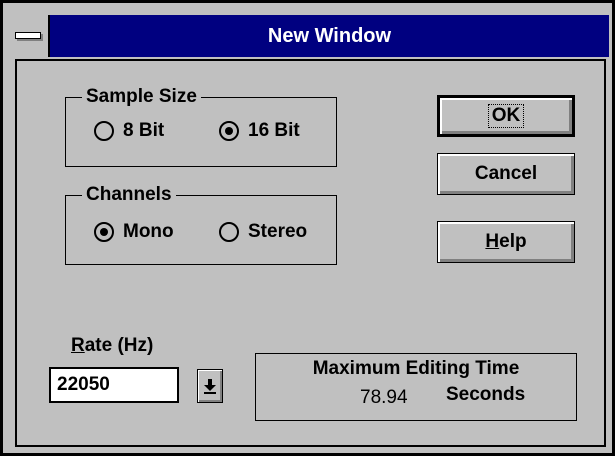 This screenshot has width=615, height=456. I want to click on radio-mono: Mono, so click(134, 232).